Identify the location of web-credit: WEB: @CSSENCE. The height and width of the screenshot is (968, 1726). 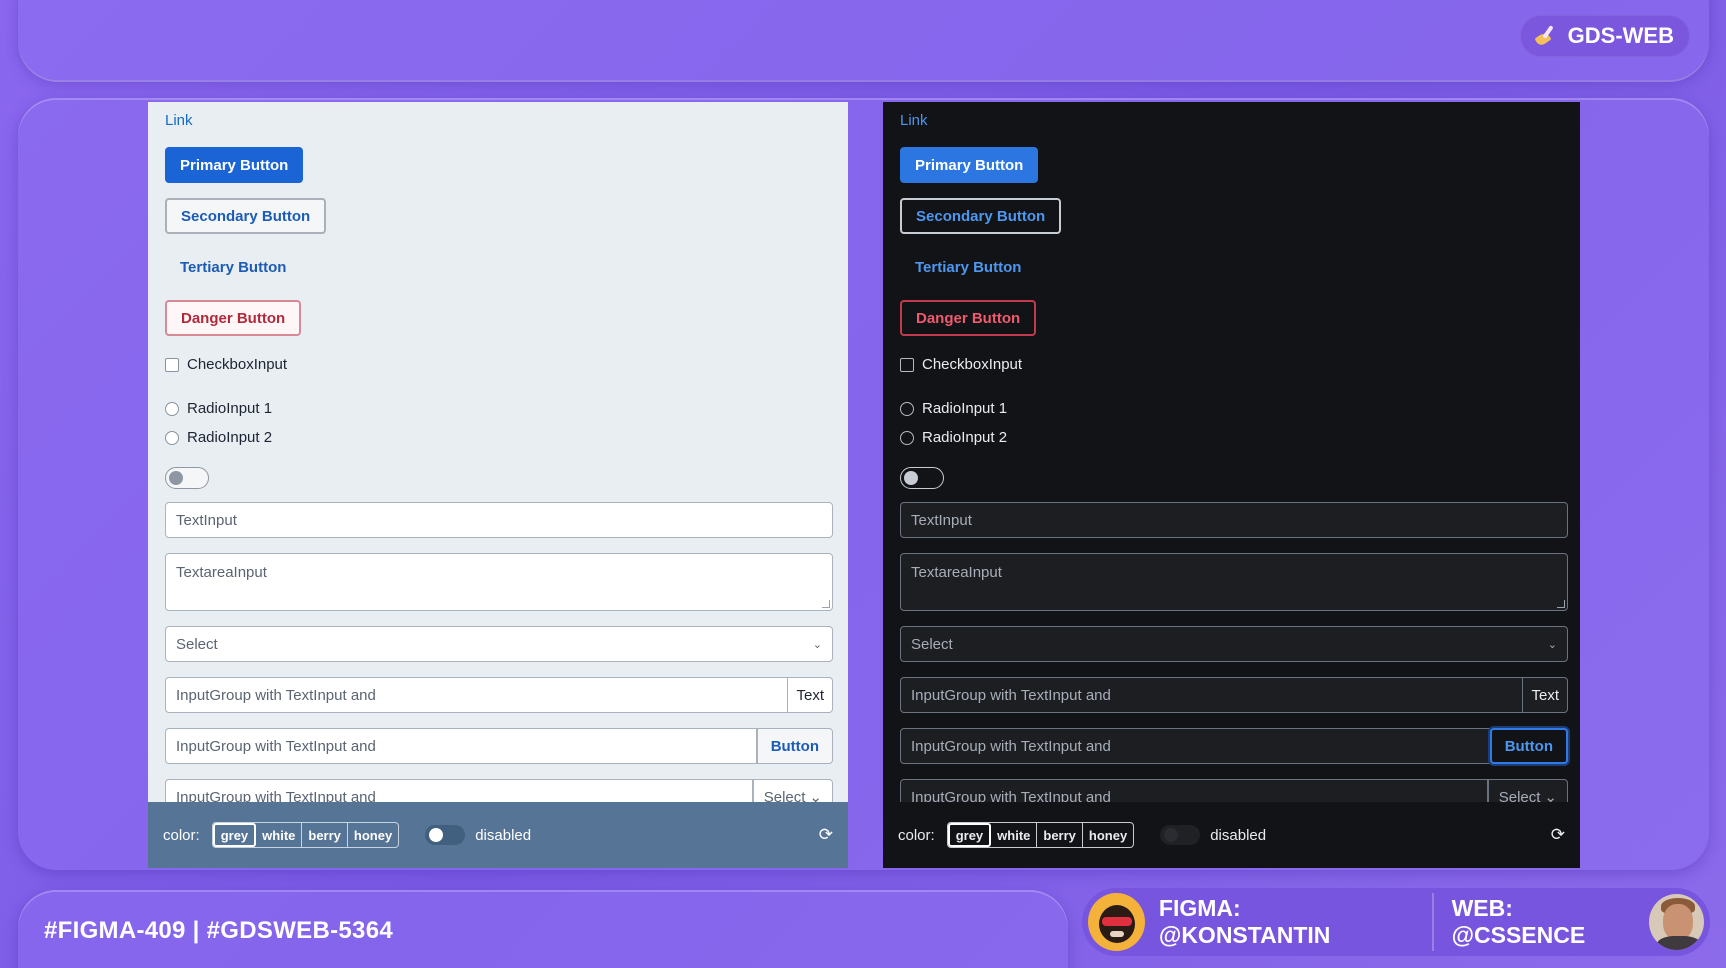
(1518, 921).